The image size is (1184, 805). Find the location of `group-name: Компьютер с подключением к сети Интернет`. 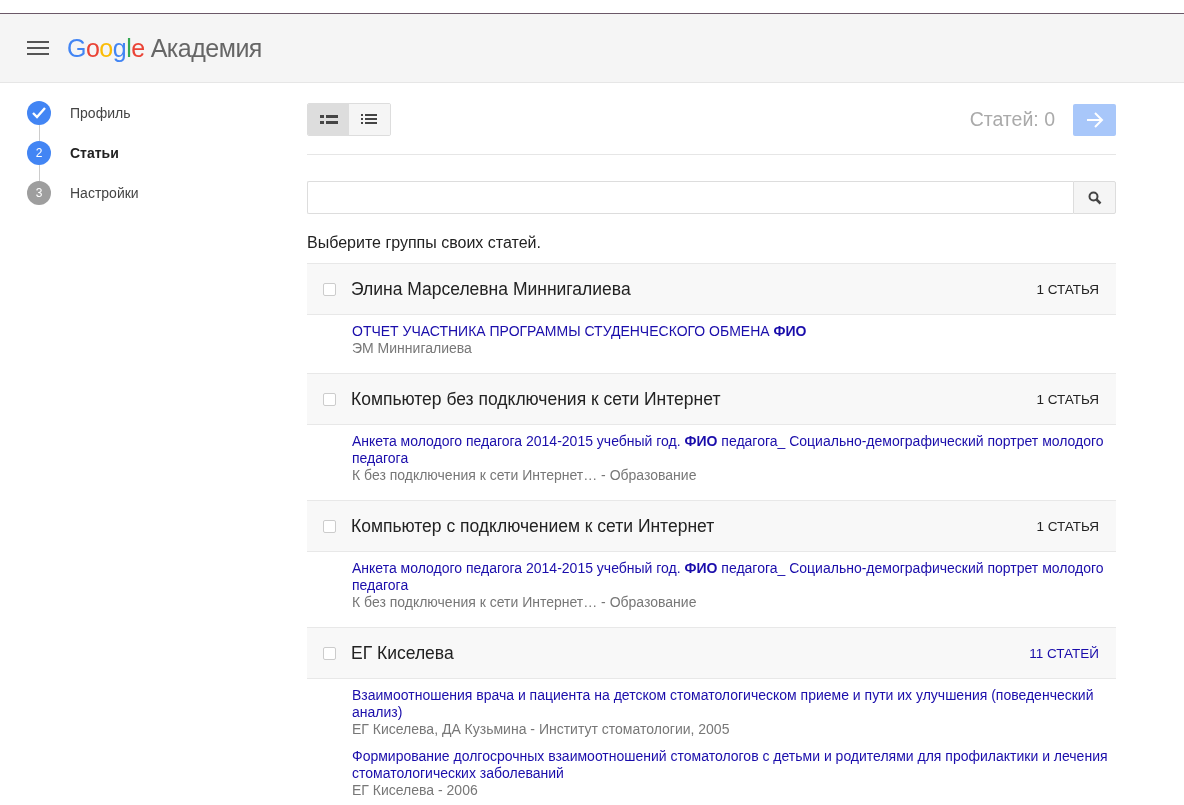

group-name: Компьютер с подключением к сети Интернет is located at coordinates (533, 526).